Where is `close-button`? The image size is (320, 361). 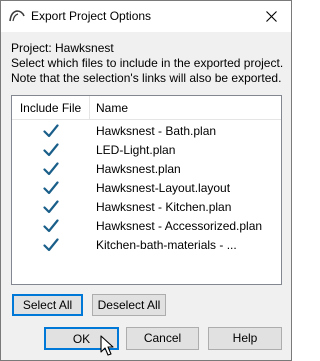
close-button is located at coordinates (271, 16).